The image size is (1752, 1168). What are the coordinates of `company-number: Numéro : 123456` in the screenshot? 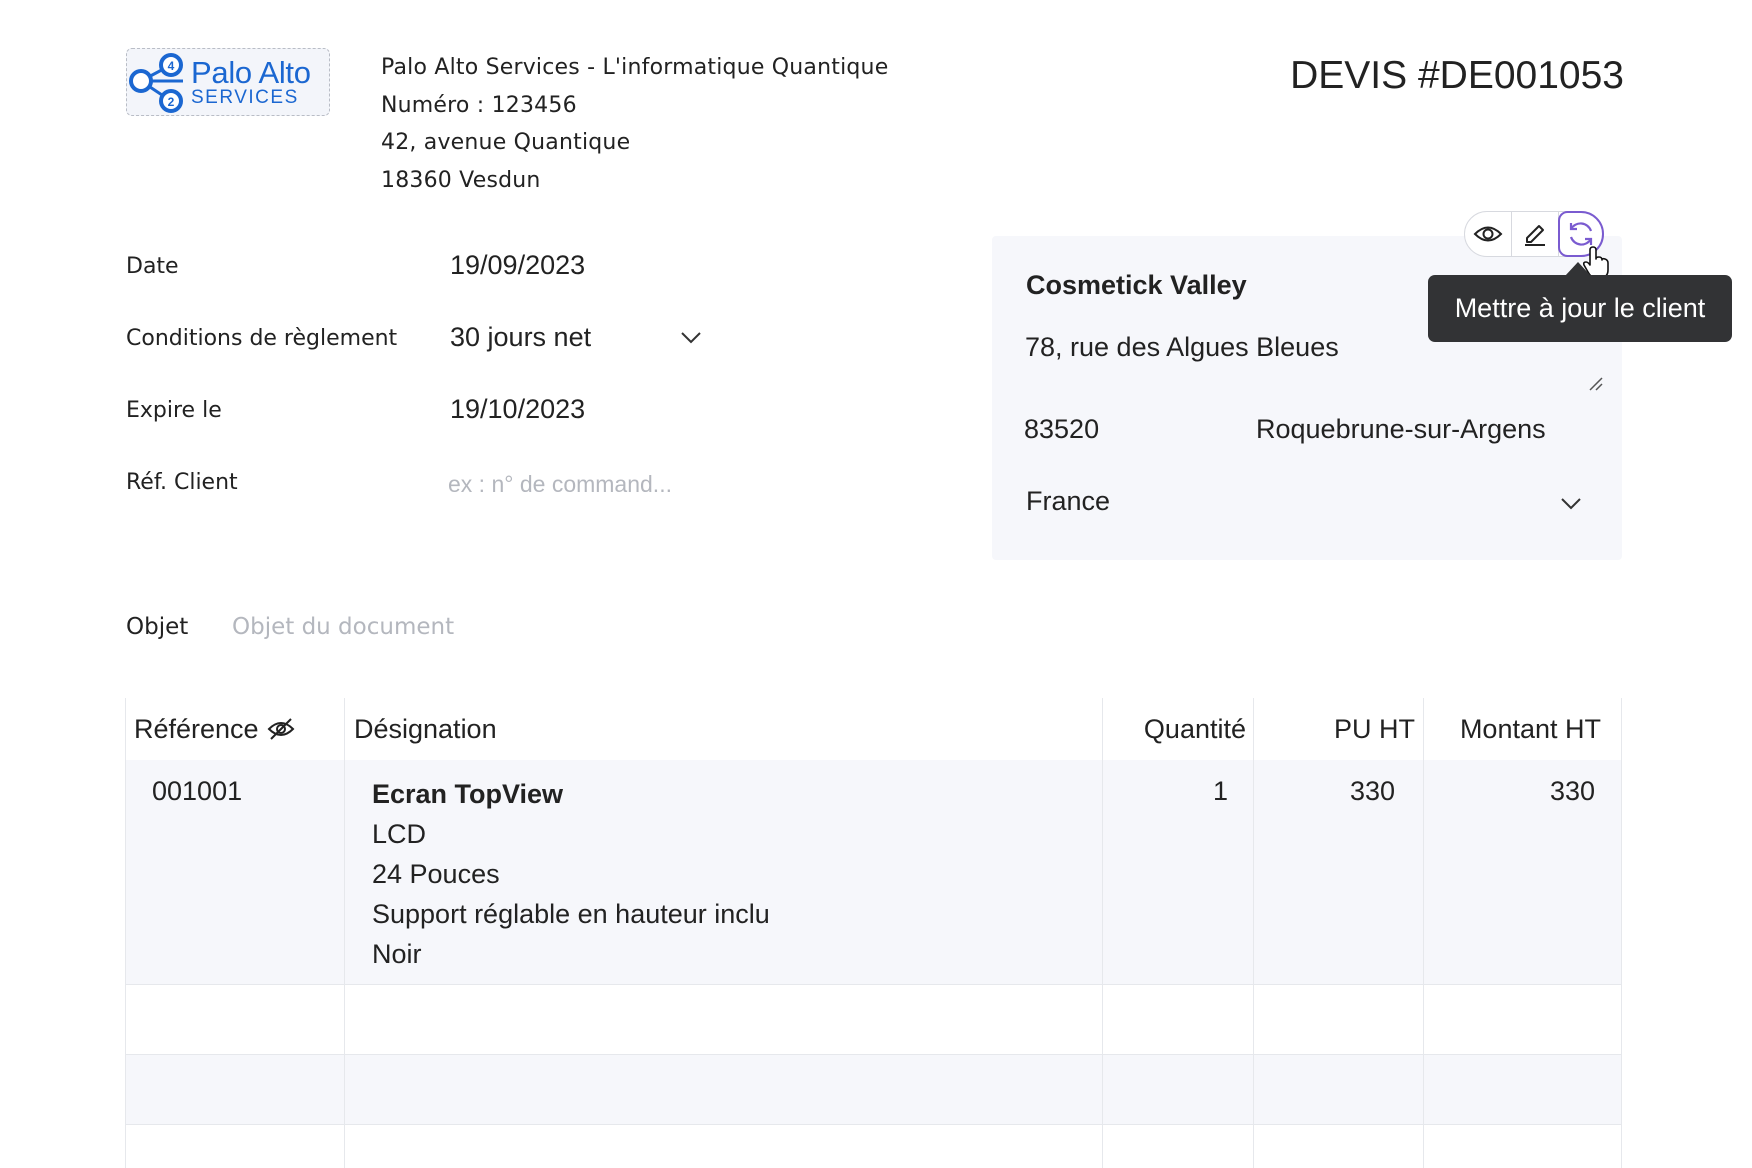 It's located at (479, 105).